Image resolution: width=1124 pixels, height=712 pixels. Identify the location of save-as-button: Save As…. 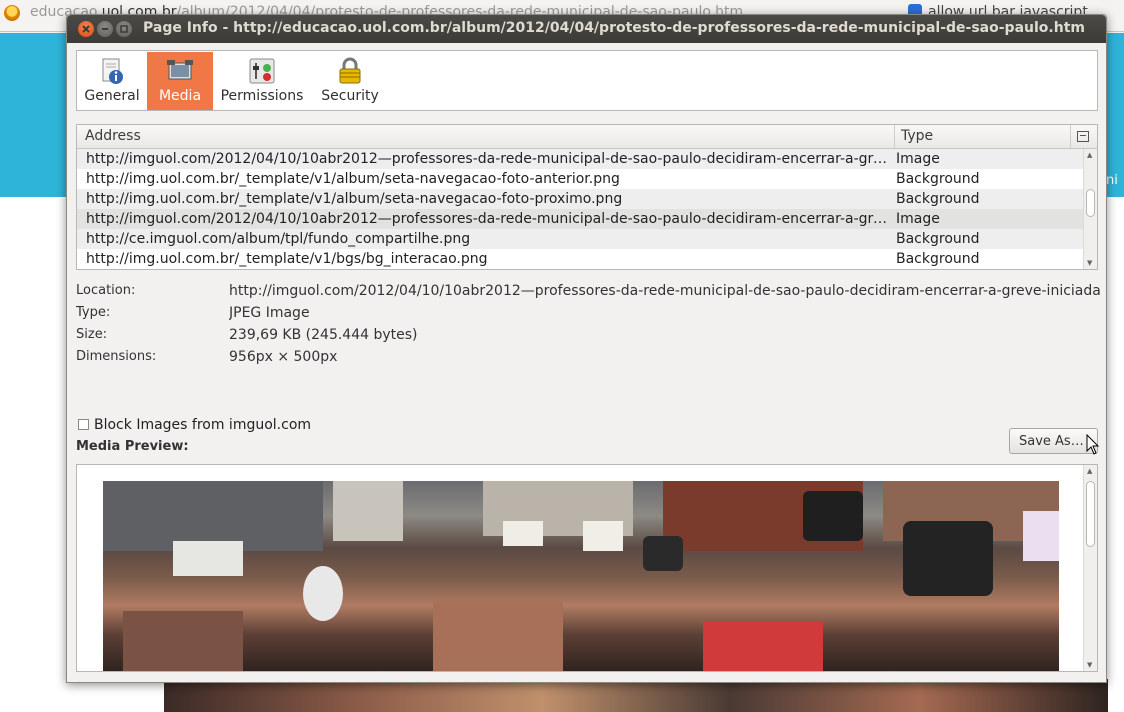
(1053, 441).